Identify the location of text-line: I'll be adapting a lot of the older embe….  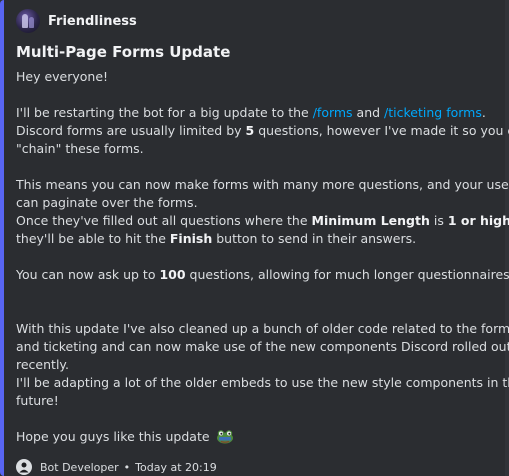
(262, 383).